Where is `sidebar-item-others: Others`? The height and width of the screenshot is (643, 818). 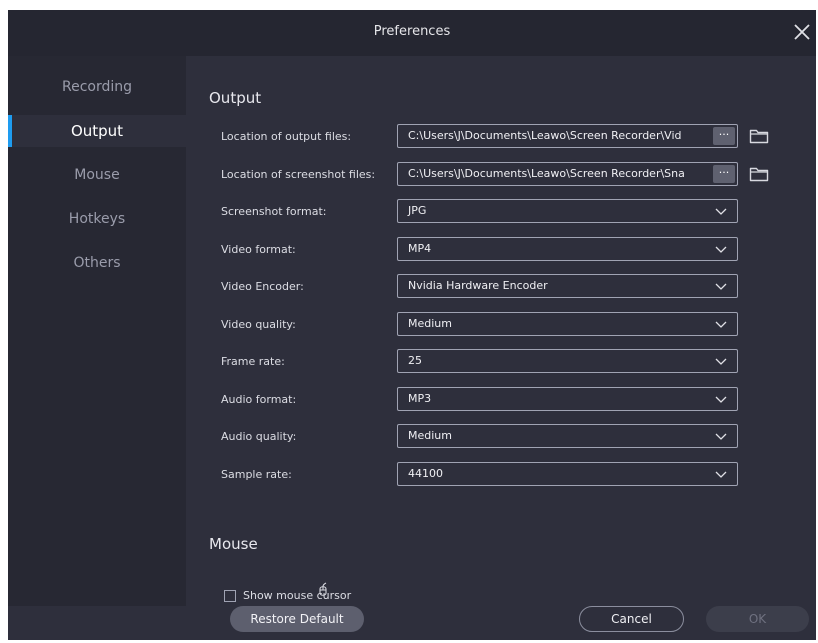 sidebar-item-others: Others is located at coordinates (97, 263).